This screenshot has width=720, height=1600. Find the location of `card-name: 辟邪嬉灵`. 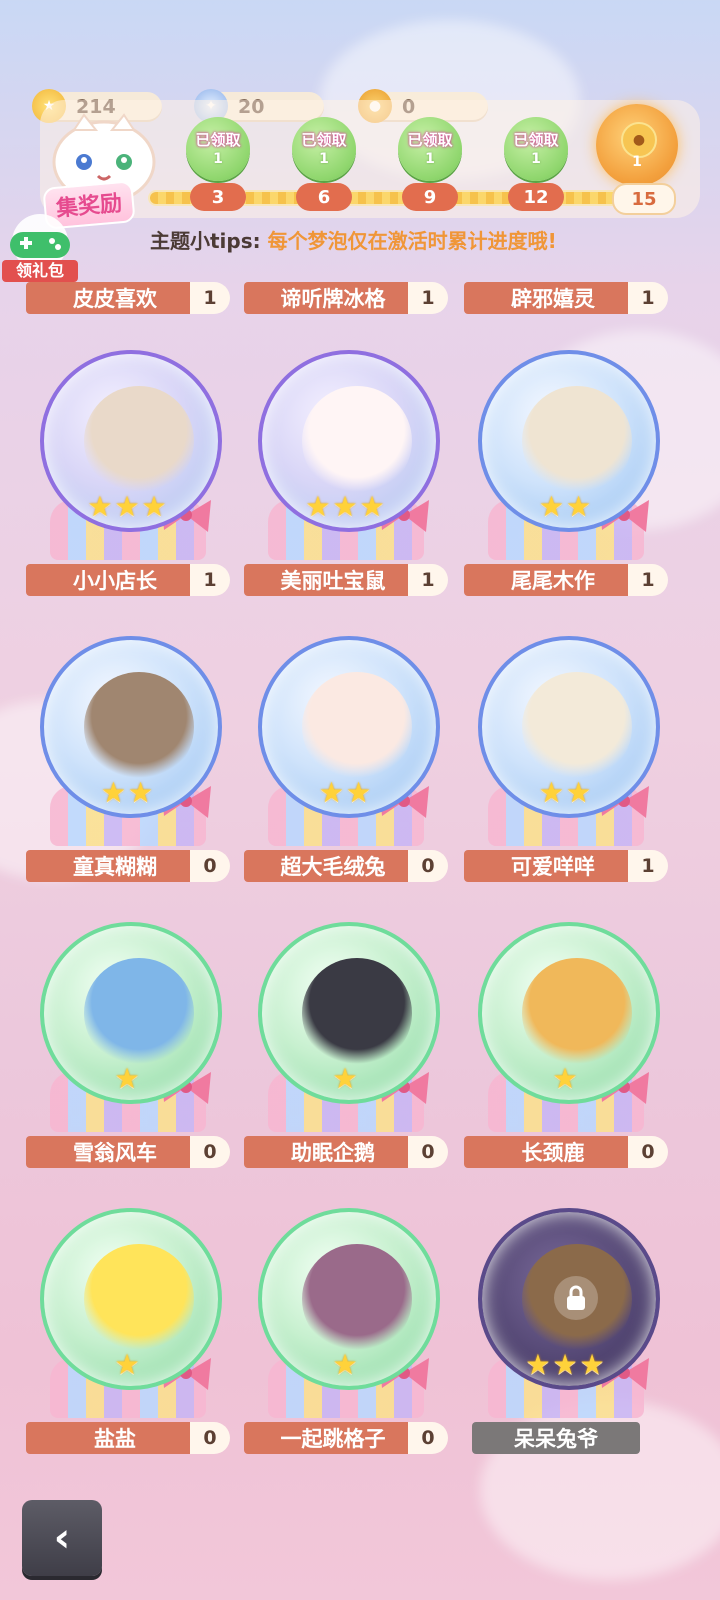

card-name: 辟邪嬉灵 is located at coordinates (553, 298).